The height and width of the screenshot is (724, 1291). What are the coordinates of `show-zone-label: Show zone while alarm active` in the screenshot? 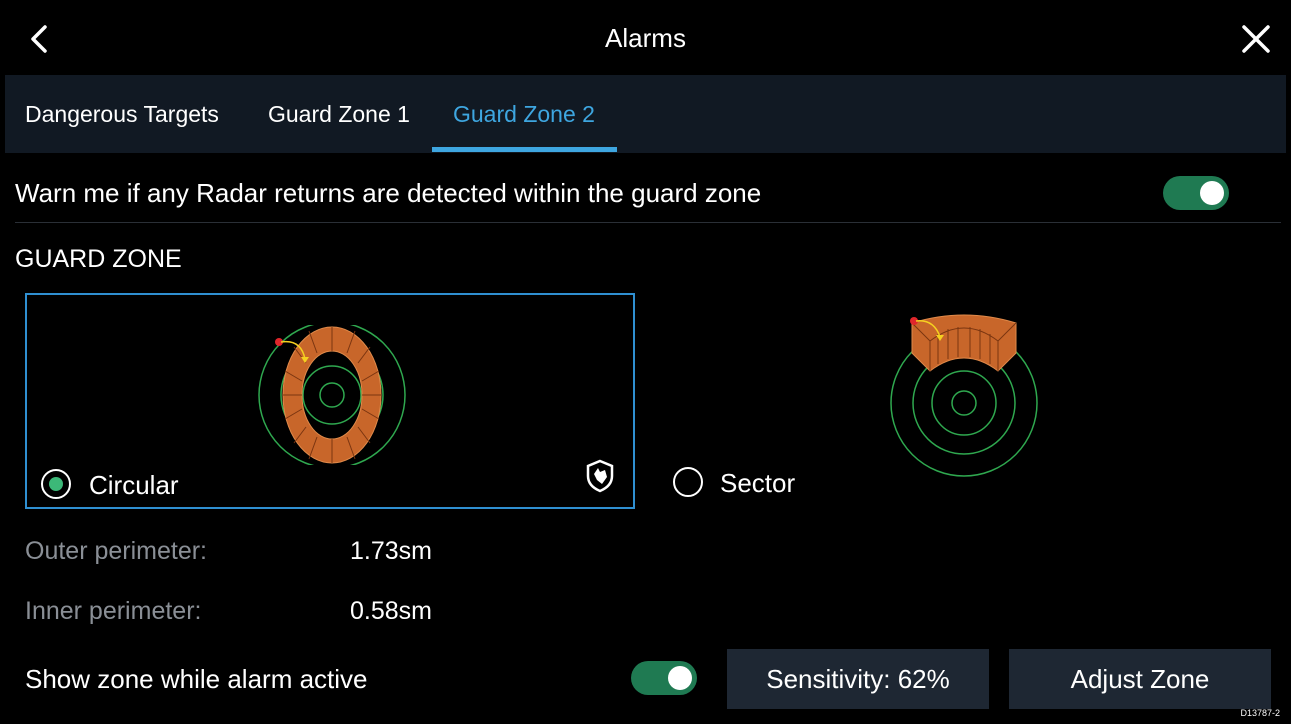 It's located at (196, 679).